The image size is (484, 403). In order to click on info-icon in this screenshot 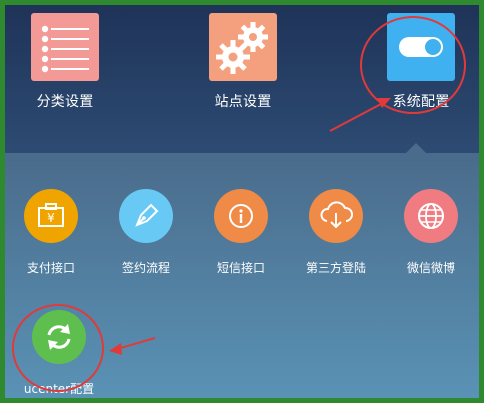, I will do `click(241, 216)`.